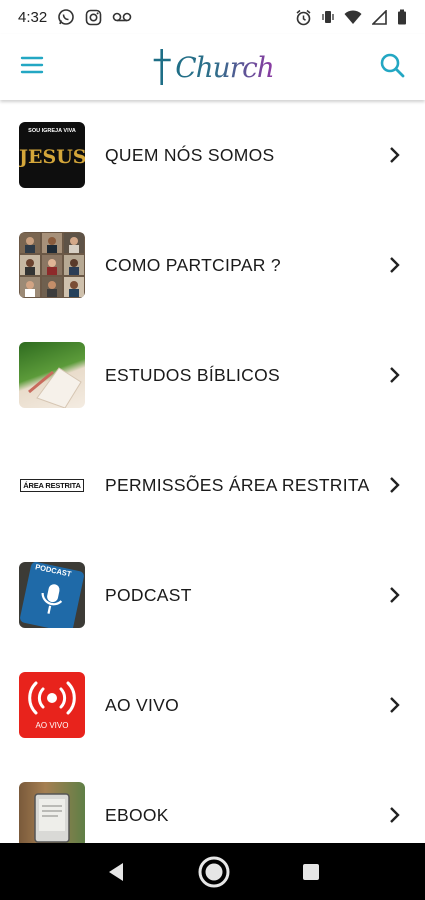 This screenshot has width=425, height=900. What do you see at coordinates (311, 872) in the screenshot?
I see `recents-icon` at bounding box center [311, 872].